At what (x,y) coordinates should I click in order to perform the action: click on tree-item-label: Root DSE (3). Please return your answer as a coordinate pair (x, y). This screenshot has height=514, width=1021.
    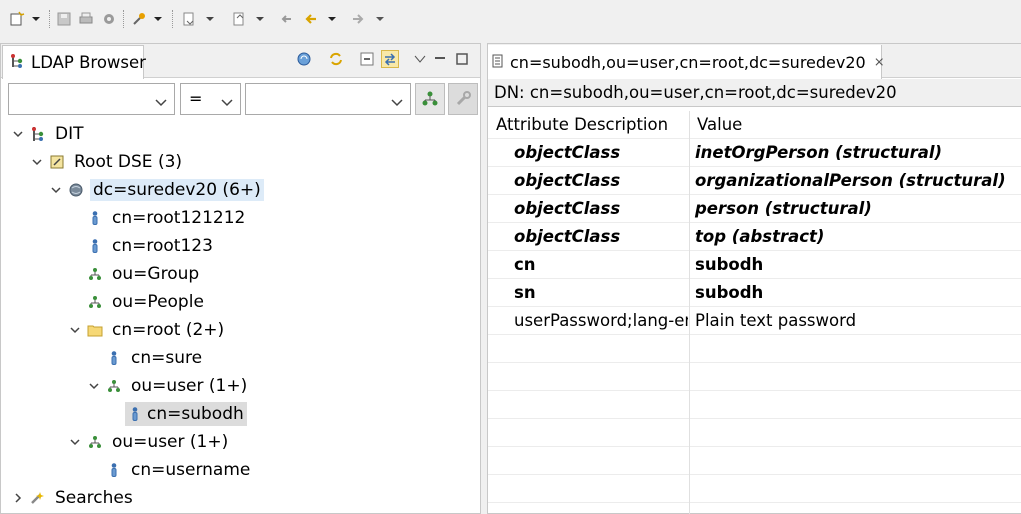
    Looking at the image, I should click on (128, 162).